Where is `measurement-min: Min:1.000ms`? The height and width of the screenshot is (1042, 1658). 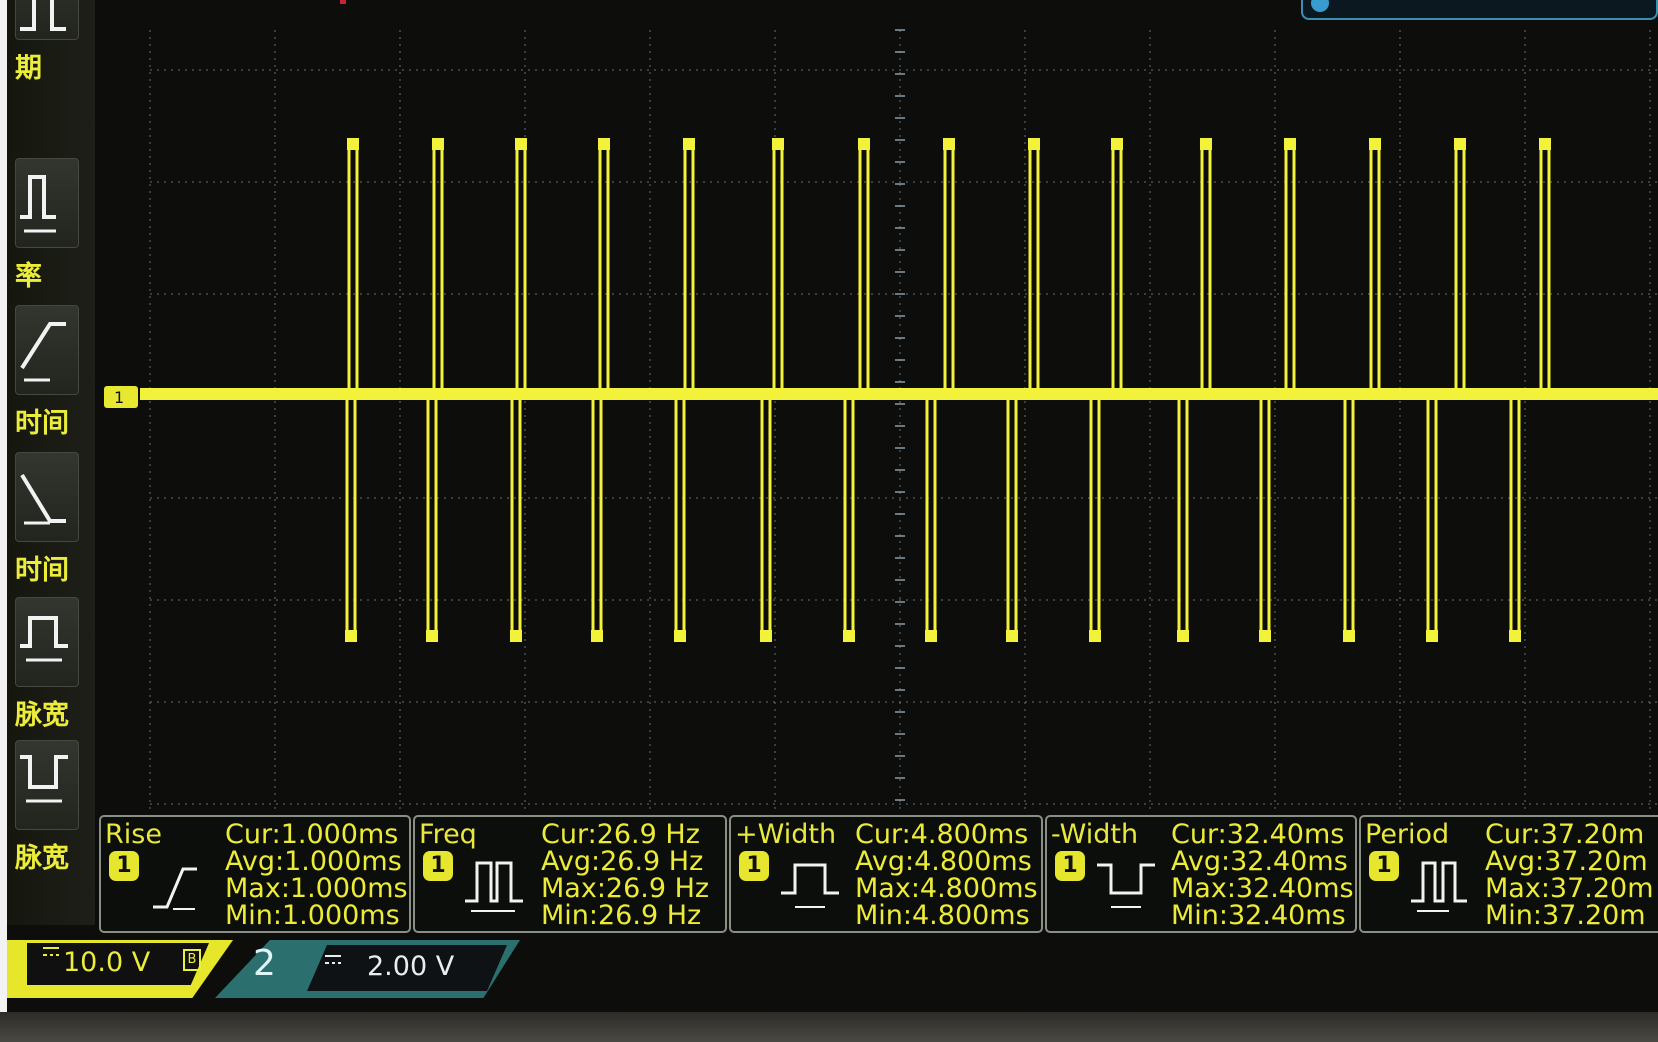 measurement-min: Min:1.000ms is located at coordinates (312, 915).